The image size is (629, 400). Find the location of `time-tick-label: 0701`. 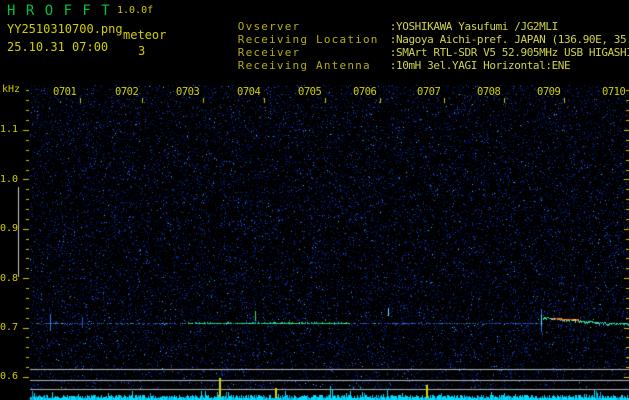

time-tick-label: 0701 is located at coordinates (65, 92).